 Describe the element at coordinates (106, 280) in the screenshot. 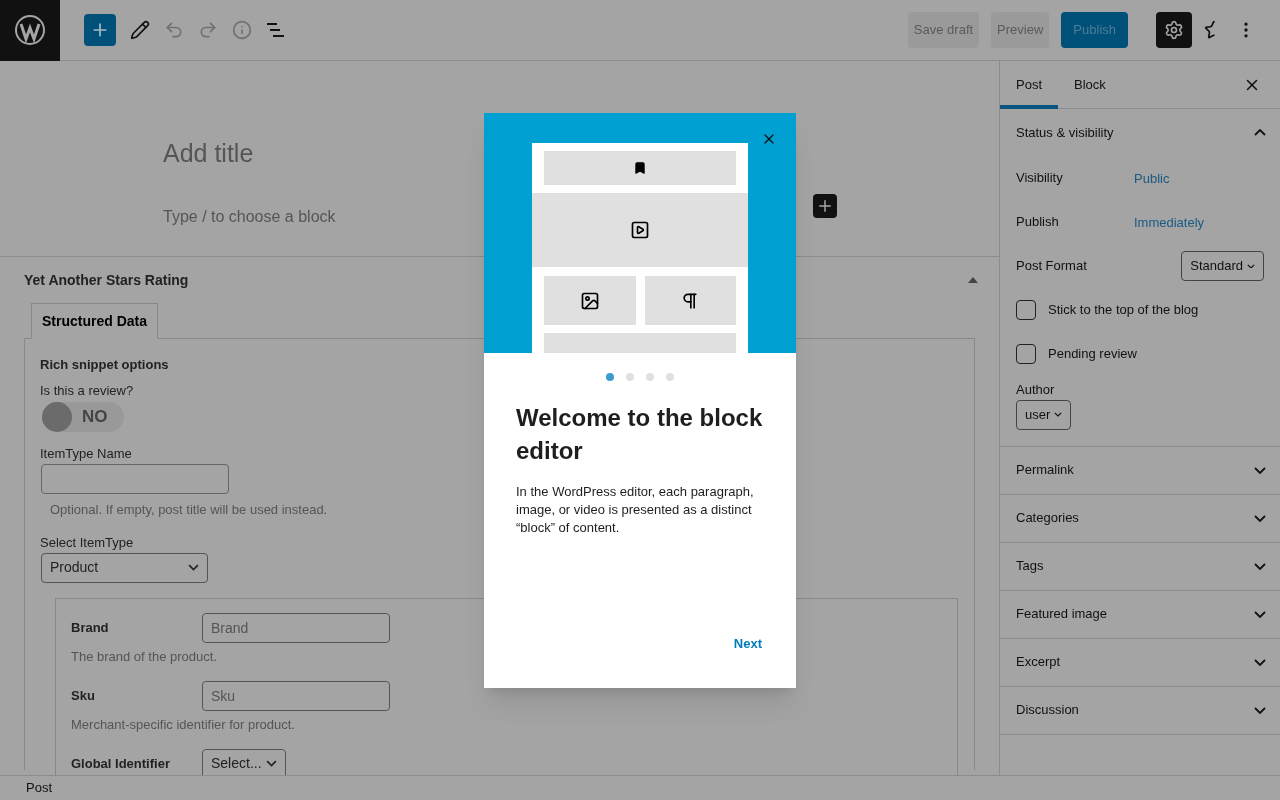

I see `metabox-title: Yet Another Stars Rating` at that location.